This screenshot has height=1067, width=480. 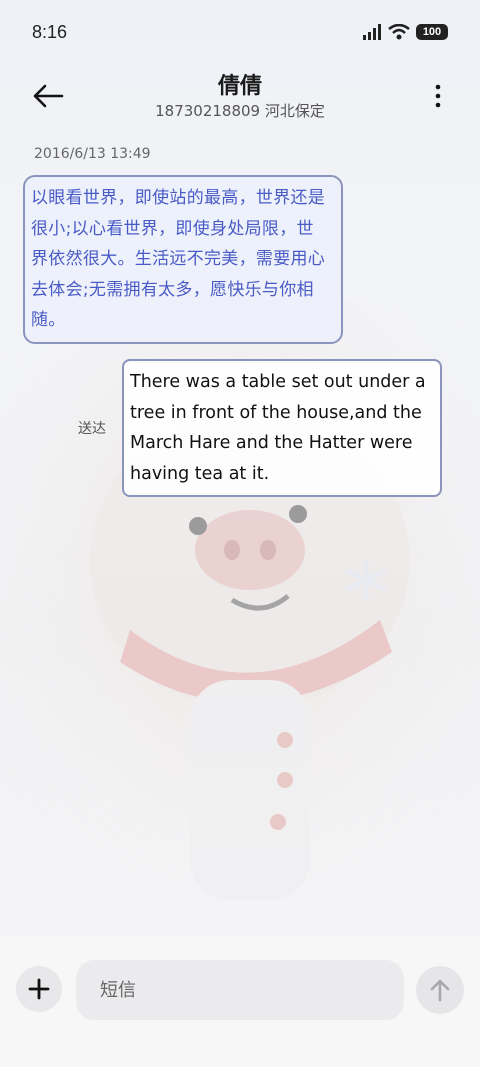 What do you see at coordinates (399, 32) in the screenshot?
I see `wifi-icon` at bounding box center [399, 32].